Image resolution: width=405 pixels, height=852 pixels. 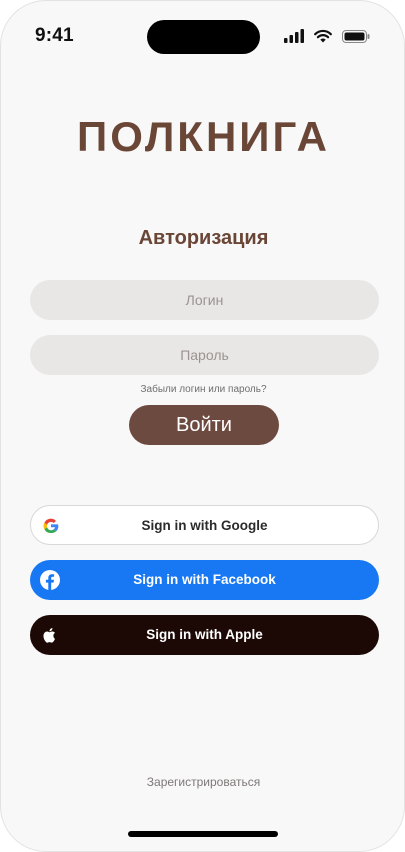 I want to click on login-input, so click(x=204, y=300).